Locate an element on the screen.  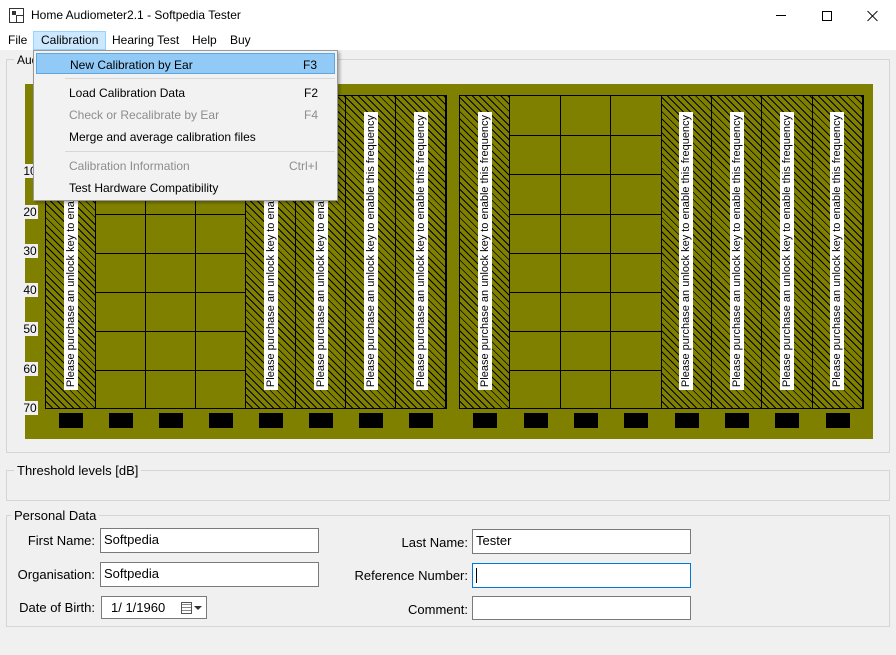
maximize-button is located at coordinates (827, 15).